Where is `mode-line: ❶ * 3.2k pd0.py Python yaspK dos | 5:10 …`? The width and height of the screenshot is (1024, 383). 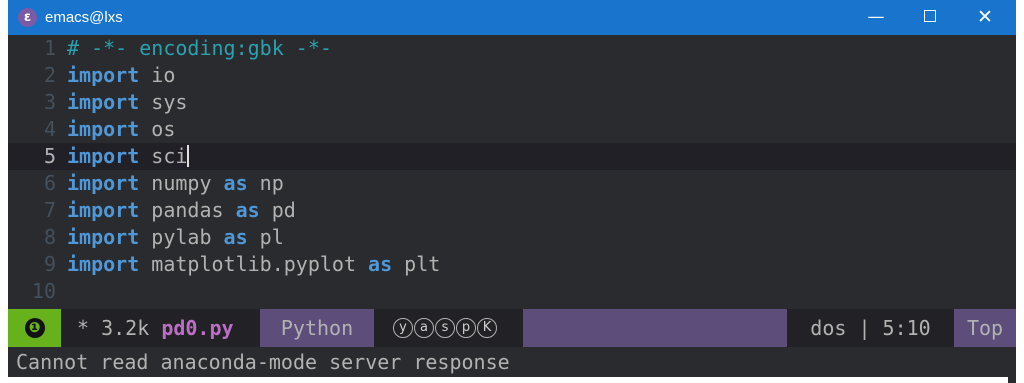 mode-line: ❶ * 3.2k pd0.py Python yaspK dos | 5:10 … is located at coordinates (512, 328).